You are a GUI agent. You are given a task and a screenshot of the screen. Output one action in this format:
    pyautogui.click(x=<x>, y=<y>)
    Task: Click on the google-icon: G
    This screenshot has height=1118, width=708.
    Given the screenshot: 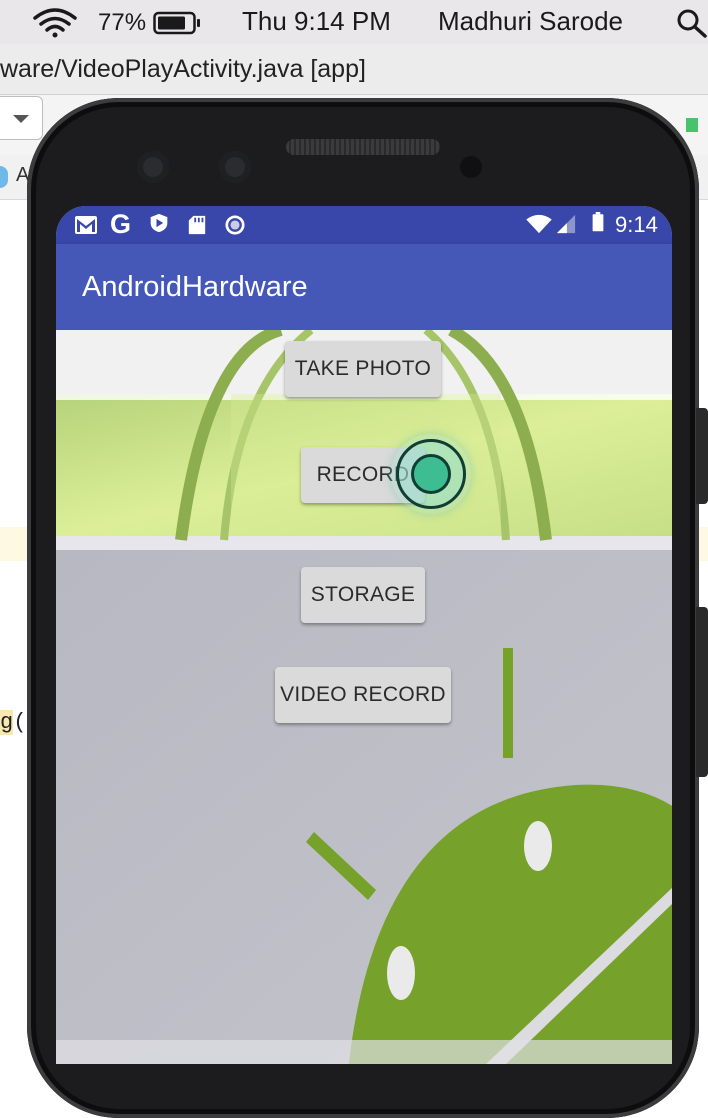 What is the action you would take?
    pyautogui.click(x=121, y=224)
    